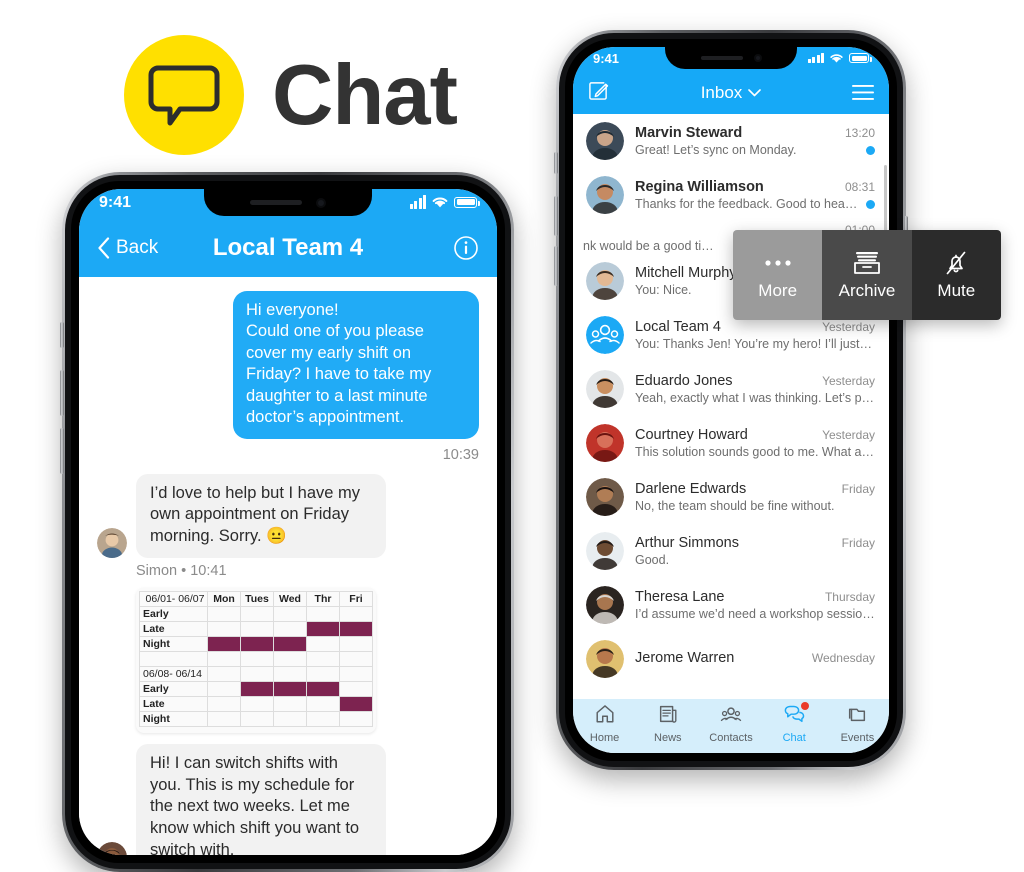 The height and width of the screenshot is (872, 1024). What do you see at coordinates (173, 598) in the screenshot?
I see `schedule-week-range: 06/01- 06/07` at bounding box center [173, 598].